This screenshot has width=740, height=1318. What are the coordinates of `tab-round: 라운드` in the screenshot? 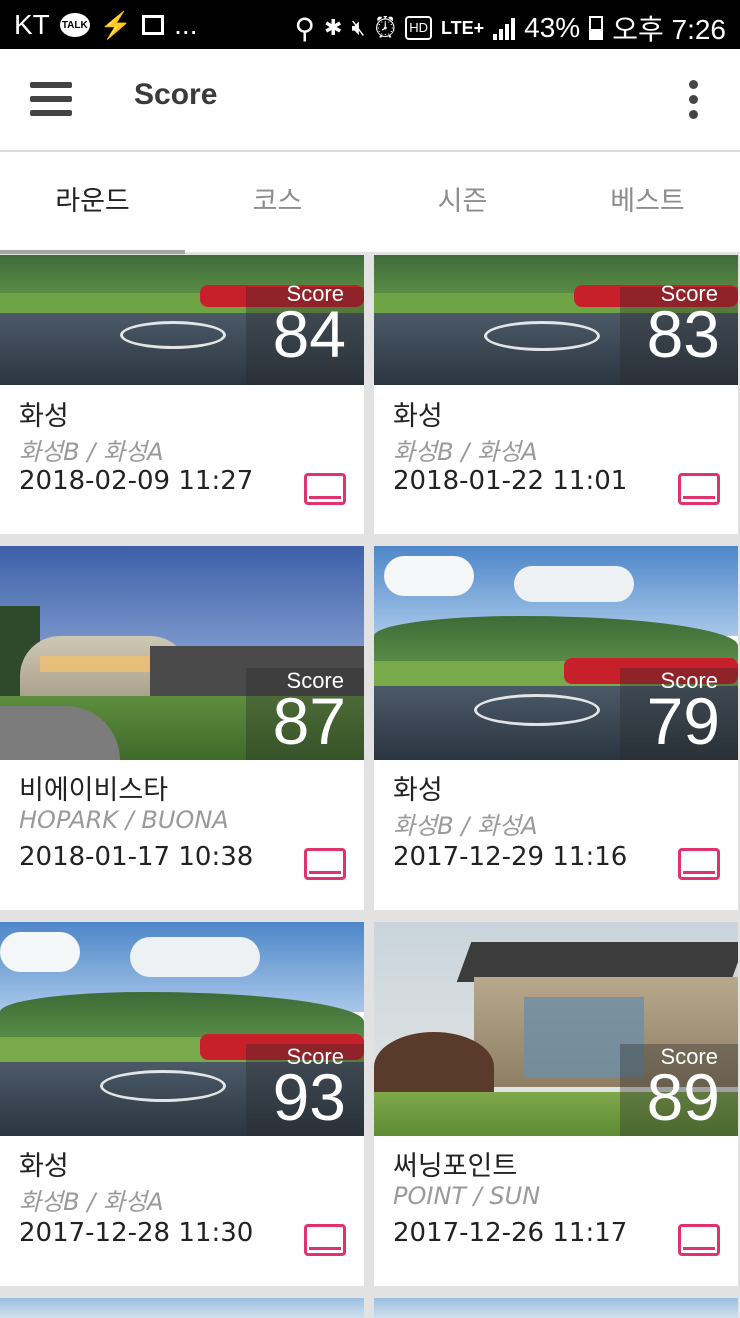 It's located at (92, 203).